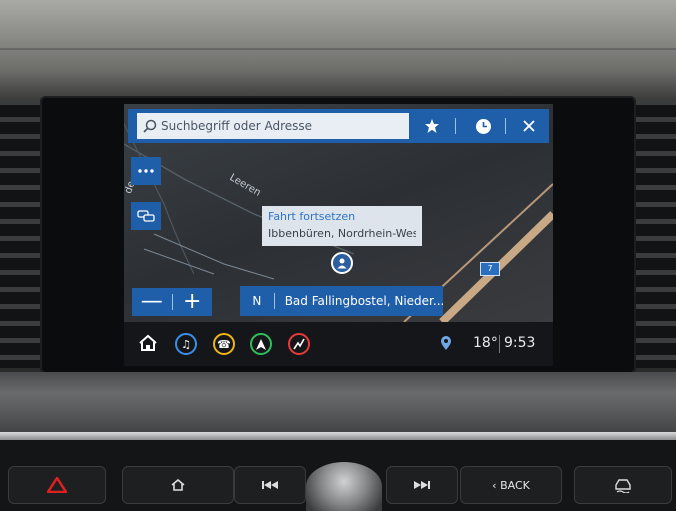 The image size is (676, 511). I want to click on dashboard-stitching, so click(338, 49).